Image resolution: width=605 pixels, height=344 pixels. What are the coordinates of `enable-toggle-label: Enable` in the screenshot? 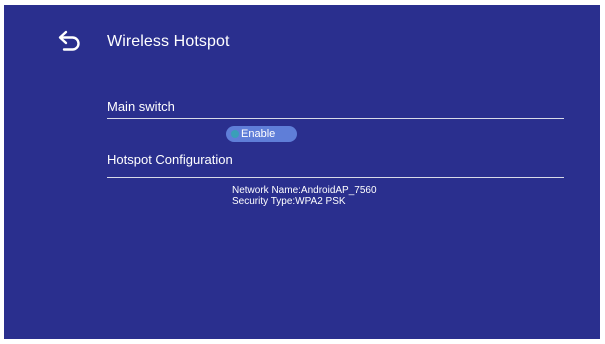 It's located at (258, 134).